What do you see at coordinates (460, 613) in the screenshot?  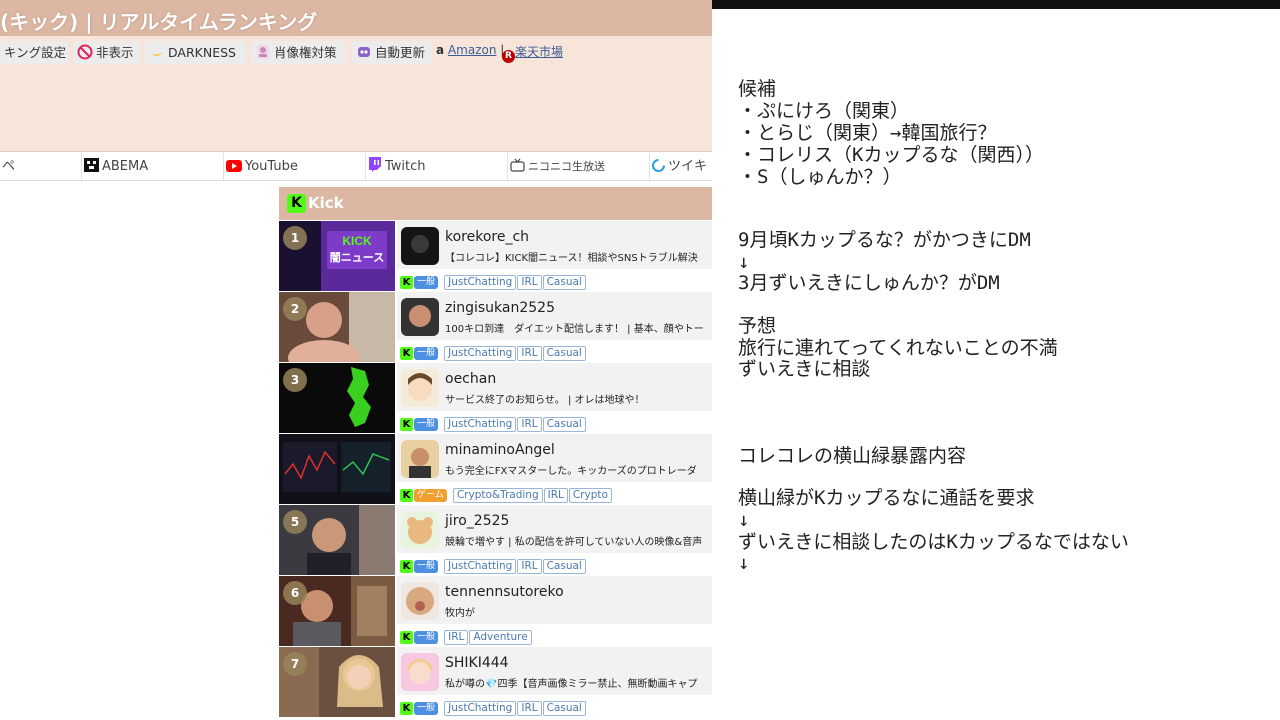 I see `stream-title: 牧内が` at bounding box center [460, 613].